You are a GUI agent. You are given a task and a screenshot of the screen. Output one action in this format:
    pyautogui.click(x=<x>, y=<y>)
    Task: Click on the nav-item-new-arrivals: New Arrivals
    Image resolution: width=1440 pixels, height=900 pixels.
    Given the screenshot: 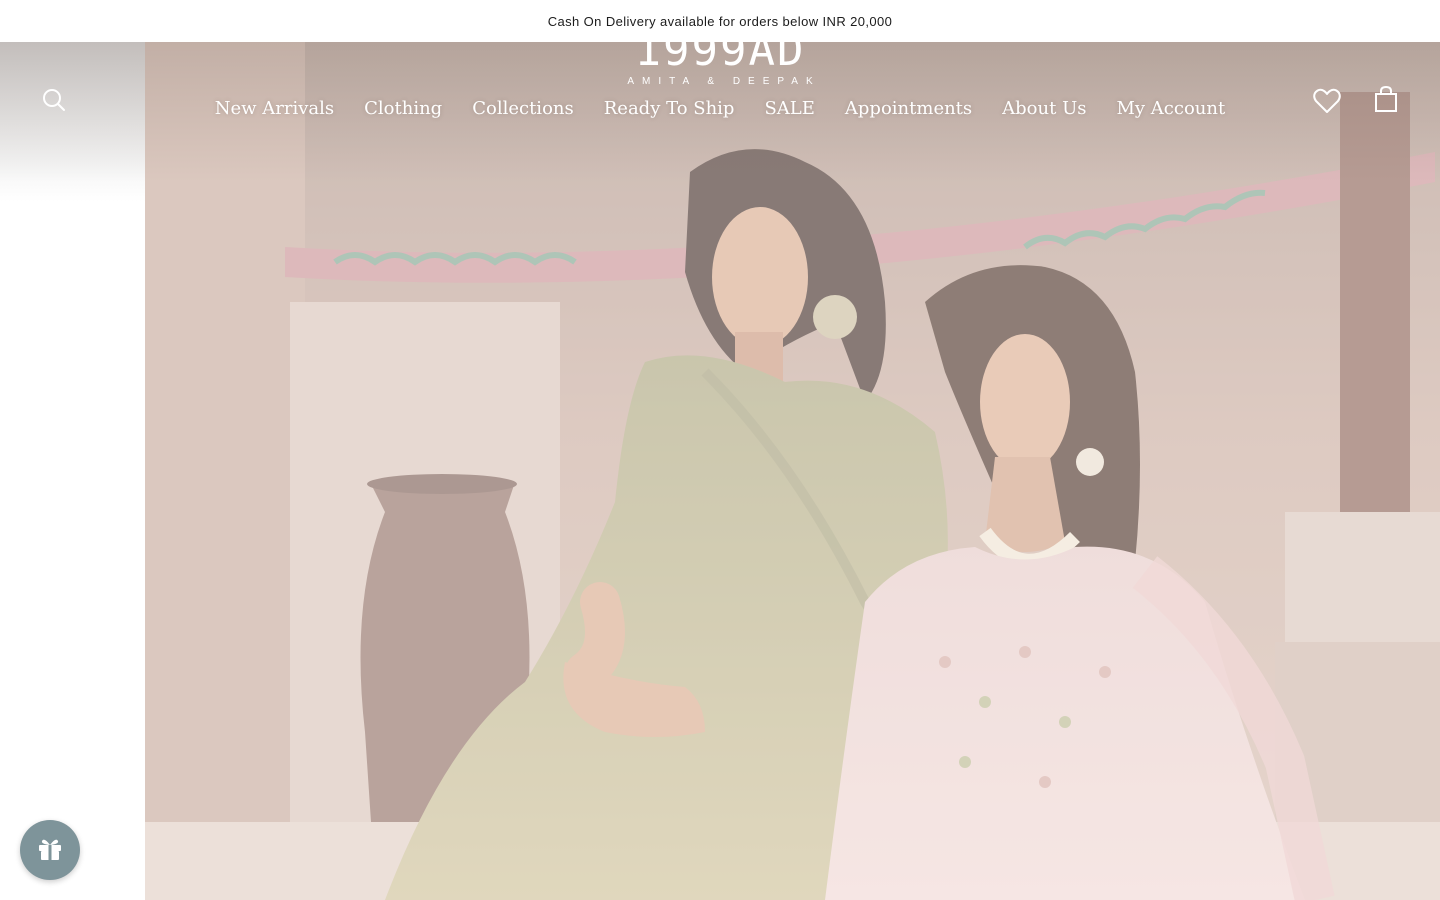 What is the action you would take?
    pyautogui.click(x=274, y=109)
    